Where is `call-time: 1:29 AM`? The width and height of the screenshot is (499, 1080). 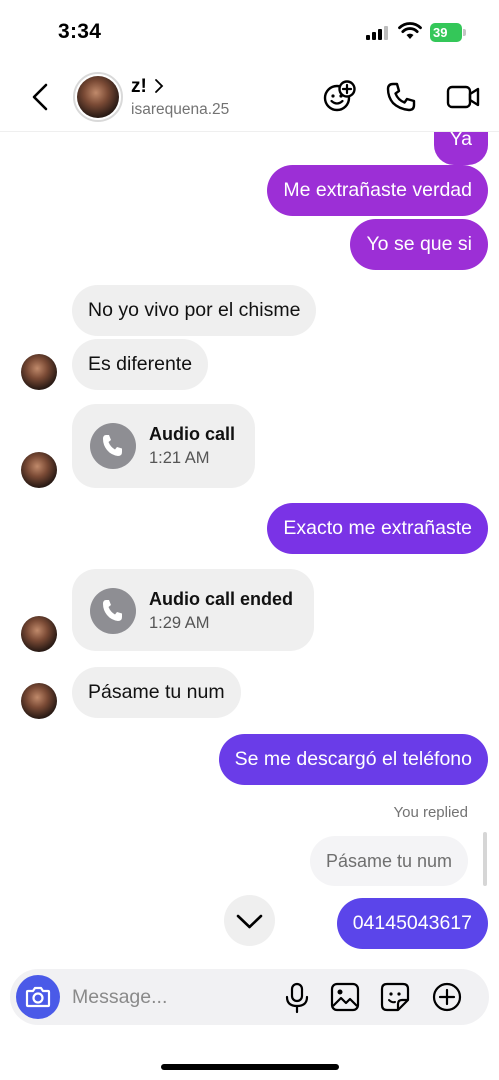 call-time: 1:29 AM is located at coordinates (179, 623).